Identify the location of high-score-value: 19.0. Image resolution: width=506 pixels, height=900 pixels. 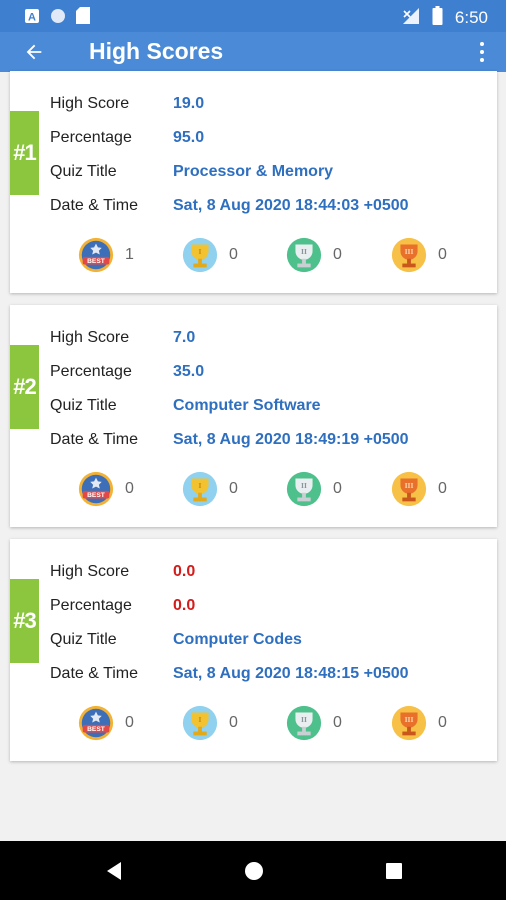
(189, 103).